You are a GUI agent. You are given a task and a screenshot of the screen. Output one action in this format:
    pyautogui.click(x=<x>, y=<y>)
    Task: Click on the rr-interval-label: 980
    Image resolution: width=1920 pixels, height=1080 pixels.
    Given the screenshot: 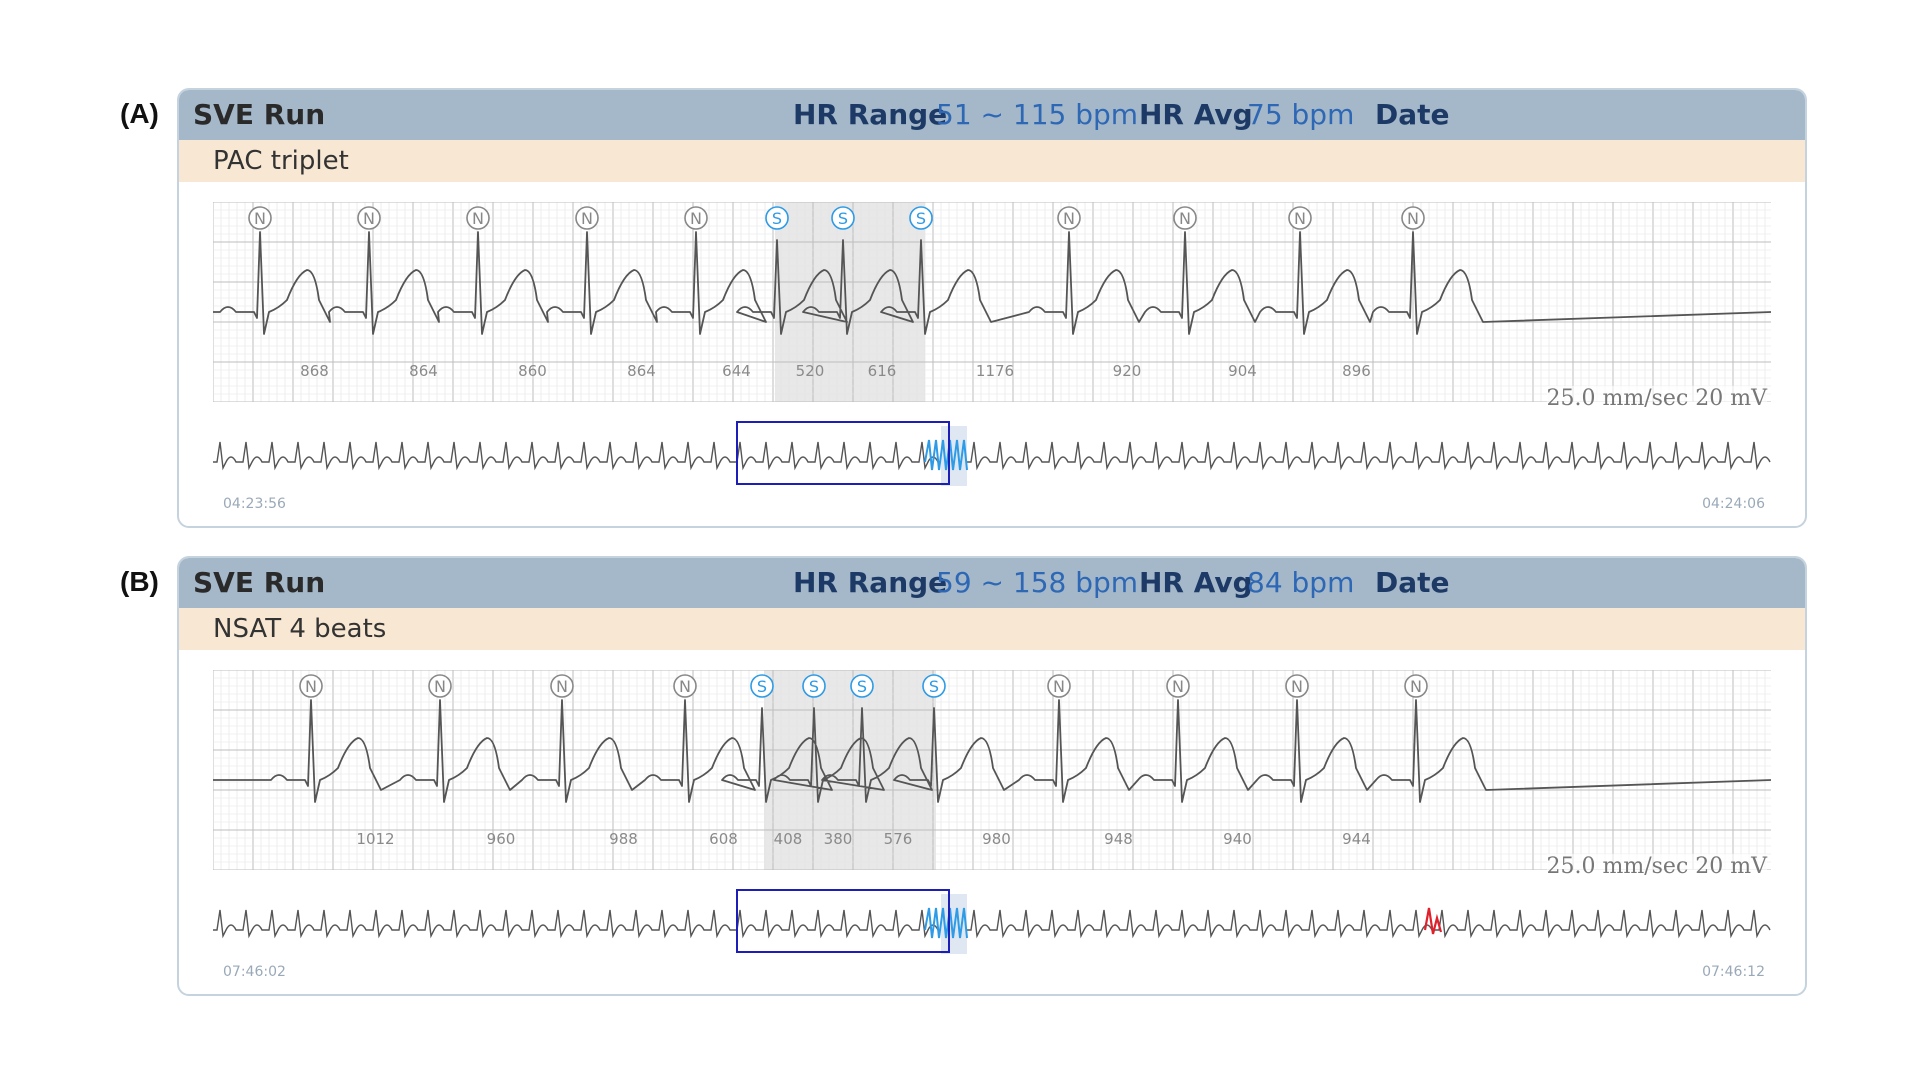 What is the action you would take?
    pyautogui.click(x=996, y=839)
    